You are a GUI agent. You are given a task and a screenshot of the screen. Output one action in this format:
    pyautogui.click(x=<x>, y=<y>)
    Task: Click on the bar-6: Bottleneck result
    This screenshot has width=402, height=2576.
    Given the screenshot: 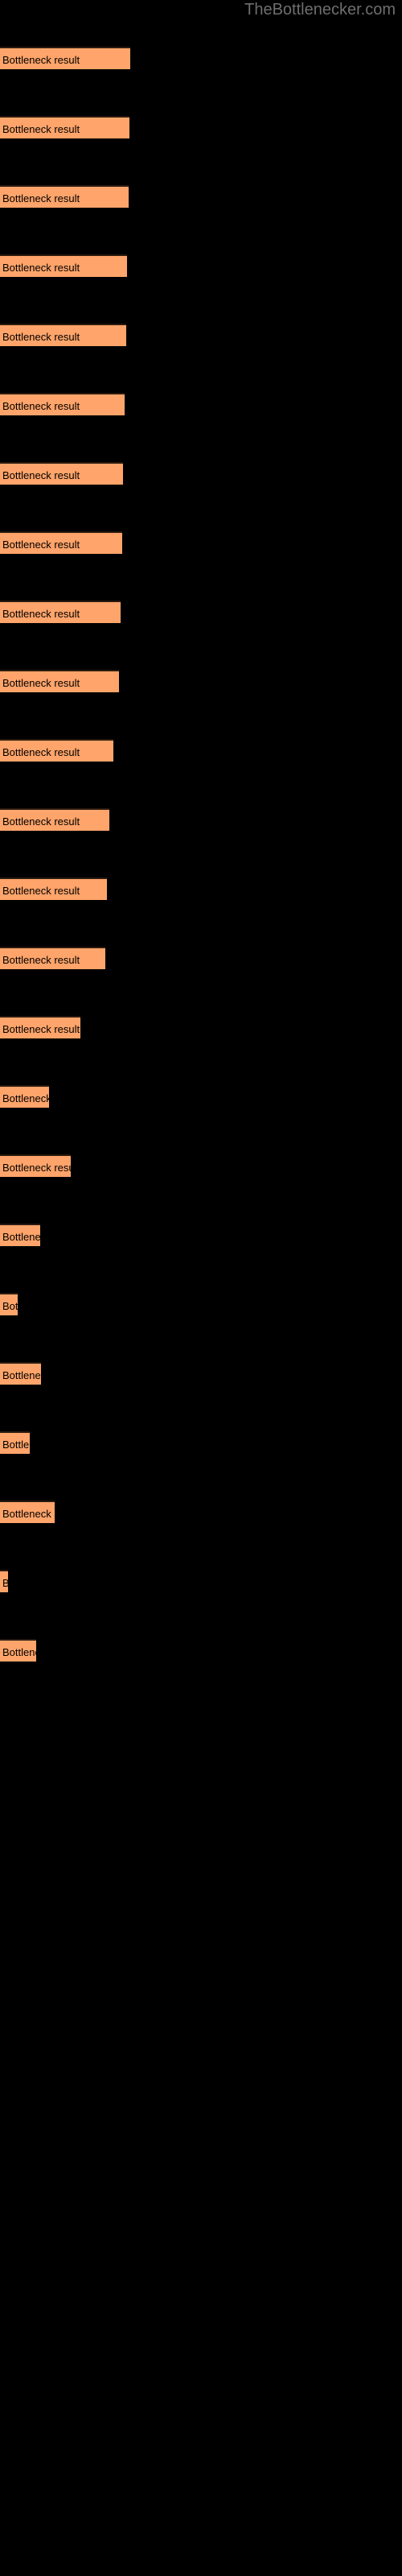 What is the action you would take?
    pyautogui.click(x=62, y=404)
    